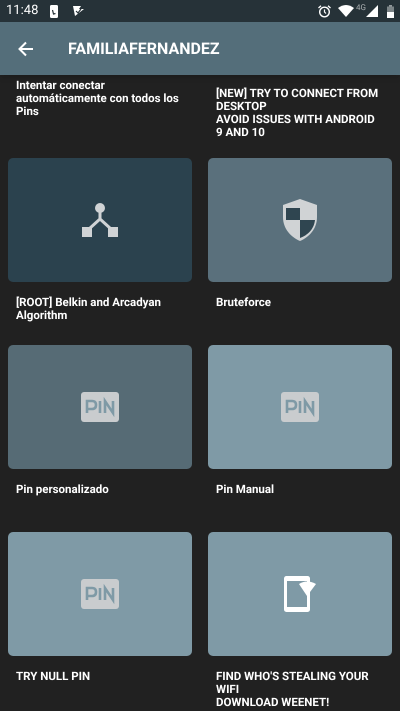 This screenshot has height=711, width=400. Describe the element at coordinates (53, 676) in the screenshot. I see `option-label: TRY NULL PIN` at that location.